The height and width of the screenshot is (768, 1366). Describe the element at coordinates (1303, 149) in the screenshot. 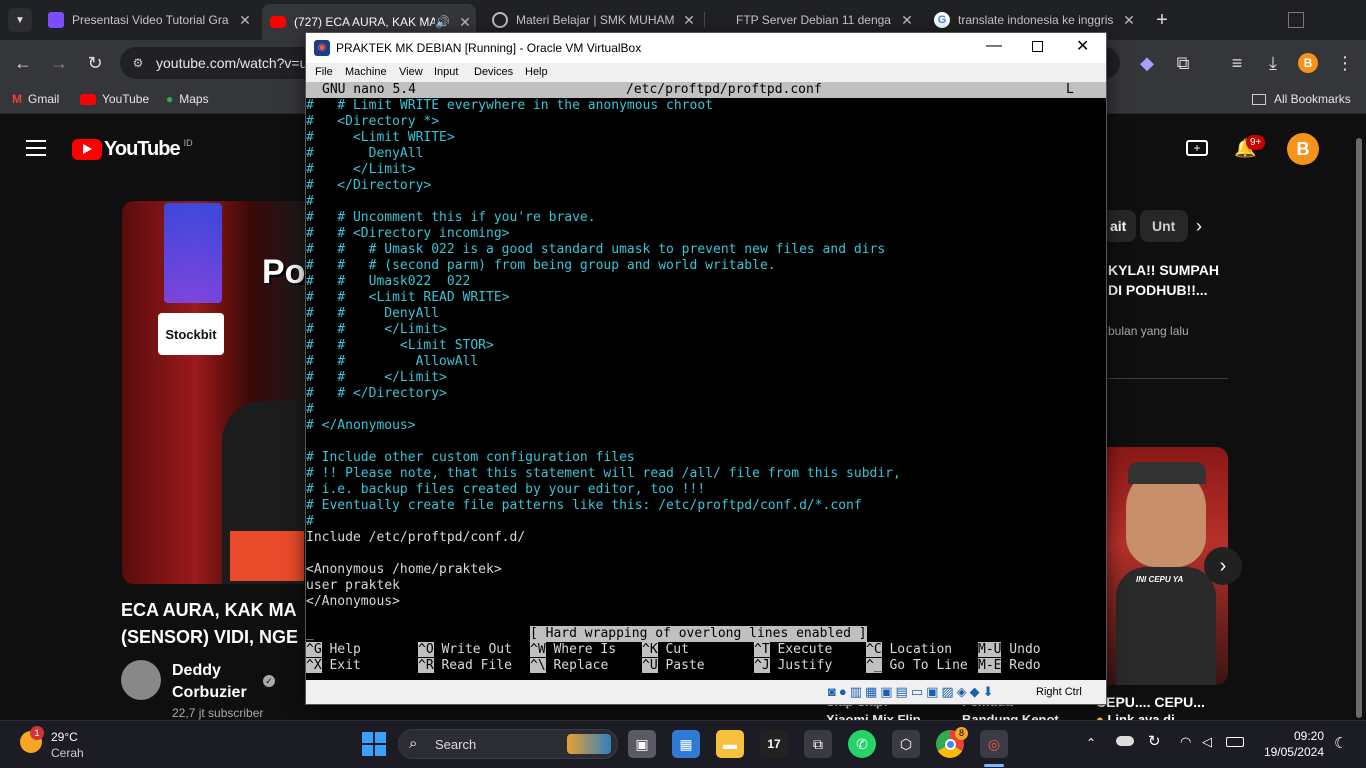

I see `account-avatar: B` at that location.